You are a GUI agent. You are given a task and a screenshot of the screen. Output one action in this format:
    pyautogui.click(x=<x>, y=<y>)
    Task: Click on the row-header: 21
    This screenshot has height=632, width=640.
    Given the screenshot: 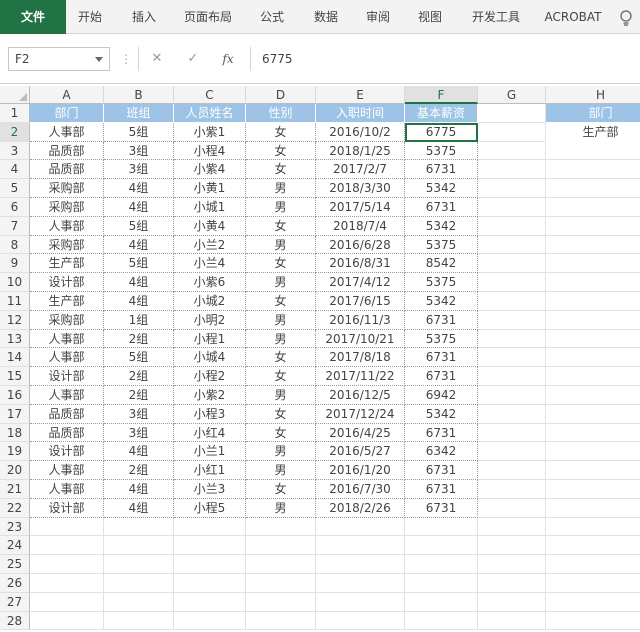 What is the action you would take?
    pyautogui.click(x=15, y=489)
    